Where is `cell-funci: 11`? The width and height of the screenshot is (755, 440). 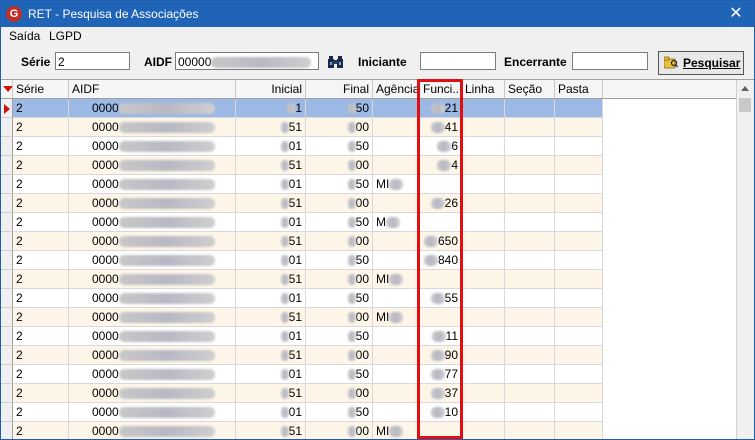
cell-funci: 11 is located at coordinates (441, 336).